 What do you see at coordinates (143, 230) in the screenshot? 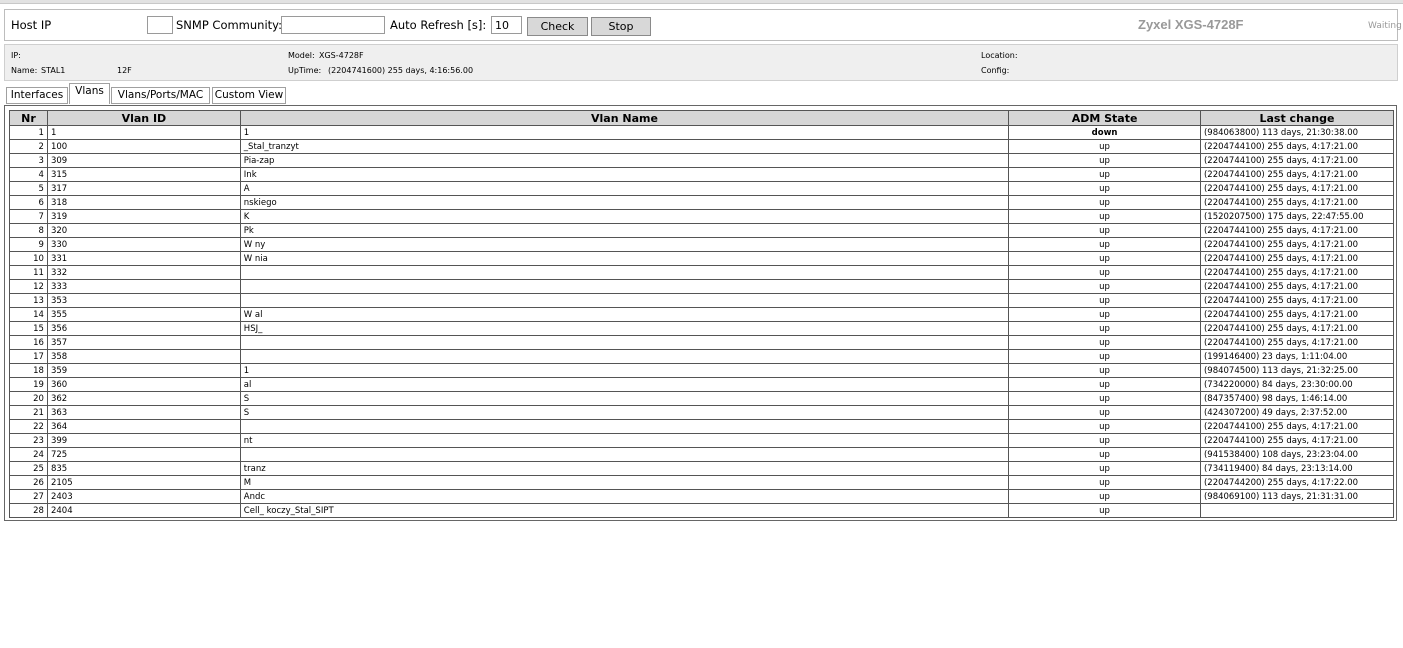
I see `cell-vlan-id: 320` at bounding box center [143, 230].